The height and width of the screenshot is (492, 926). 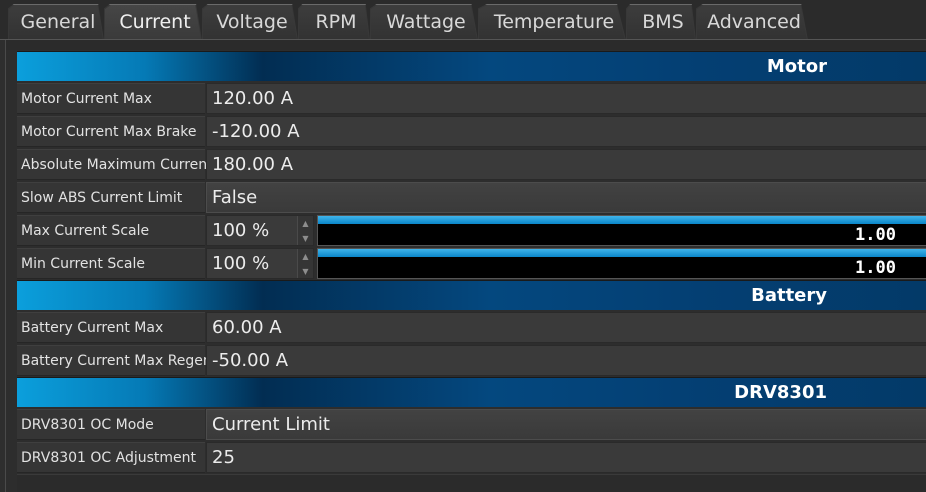 What do you see at coordinates (466, 45) in the screenshot?
I see `panel-top-margin` at bounding box center [466, 45].